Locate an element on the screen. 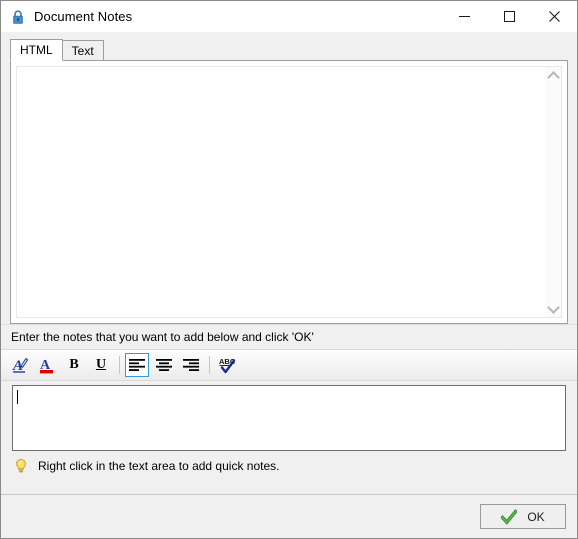  underline-icon: U is located at coordinates (101, 364).